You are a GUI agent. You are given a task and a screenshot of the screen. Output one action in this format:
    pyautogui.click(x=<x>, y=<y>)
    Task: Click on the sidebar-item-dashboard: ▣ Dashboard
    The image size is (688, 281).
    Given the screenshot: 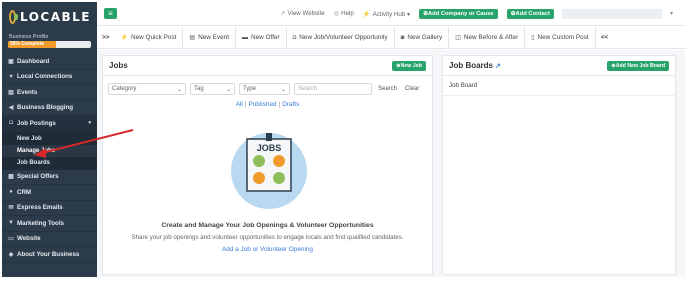 What is the action you would take?
    pyautogui.click(x=49, y=62)
    